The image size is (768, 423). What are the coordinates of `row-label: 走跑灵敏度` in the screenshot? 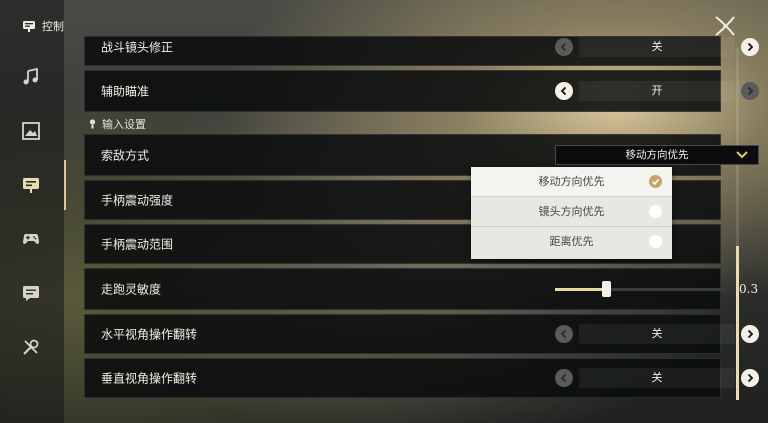 It's located at (131, 289).